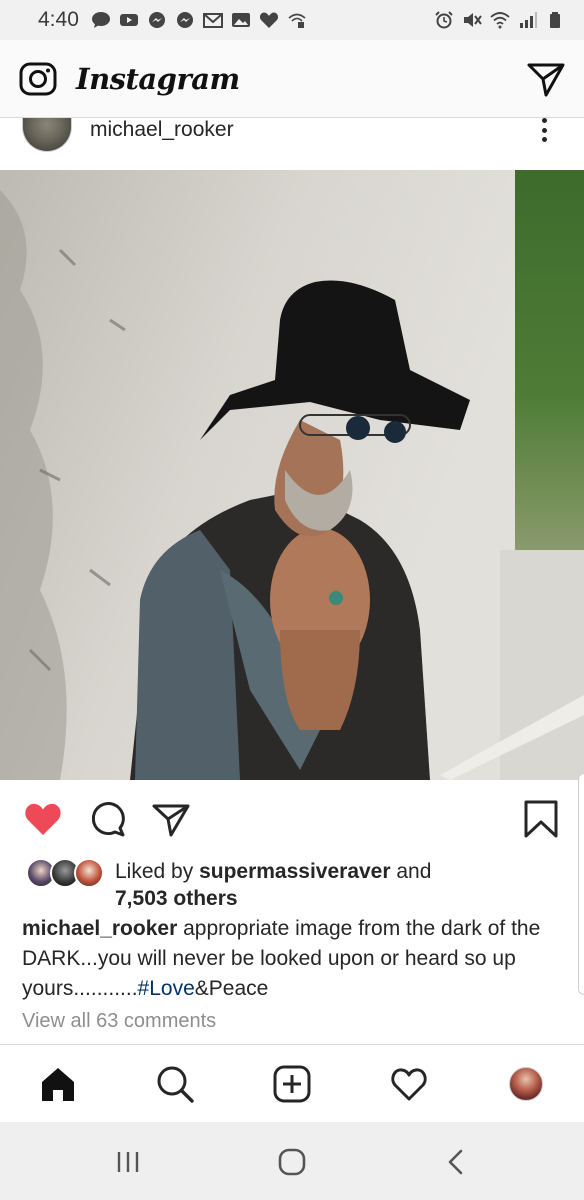 The height and width of the screenshot is (1200, 584). I want to click on recents-icon, so click(128, 1162).